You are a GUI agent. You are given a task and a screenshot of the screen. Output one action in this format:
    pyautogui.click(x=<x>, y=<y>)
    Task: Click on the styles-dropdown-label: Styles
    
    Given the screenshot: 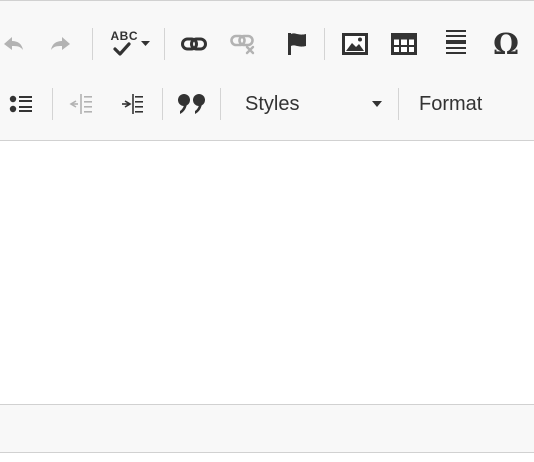 What is the action you would take?
    pyautogui.click(x=272, y=103)
    